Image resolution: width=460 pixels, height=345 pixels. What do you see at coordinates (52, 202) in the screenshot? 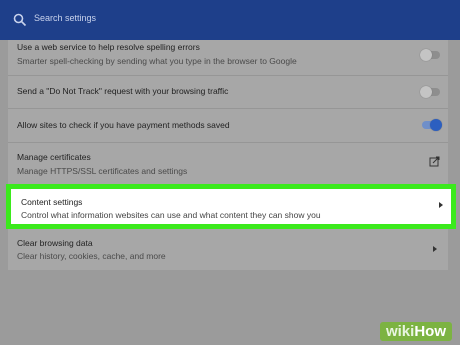
I see `setting-title: Content settings` at bounding box center [52, 202].